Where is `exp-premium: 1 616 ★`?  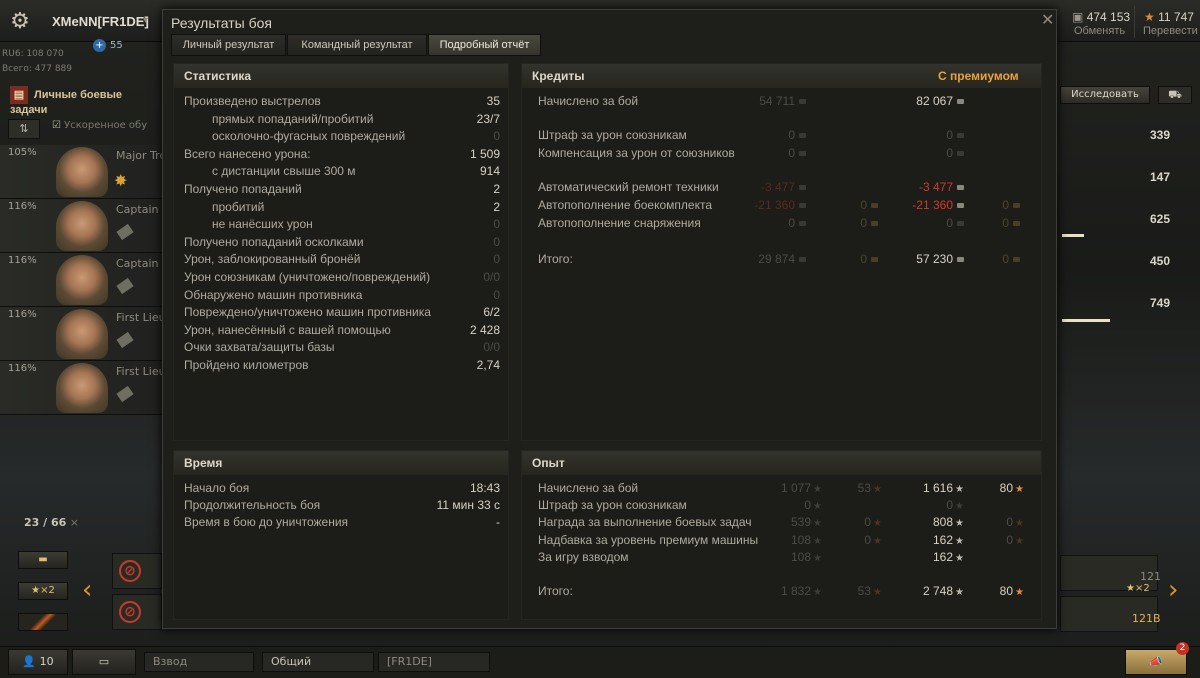
exp-premium: 1 616 ★ is located at coordinates (943, 488).